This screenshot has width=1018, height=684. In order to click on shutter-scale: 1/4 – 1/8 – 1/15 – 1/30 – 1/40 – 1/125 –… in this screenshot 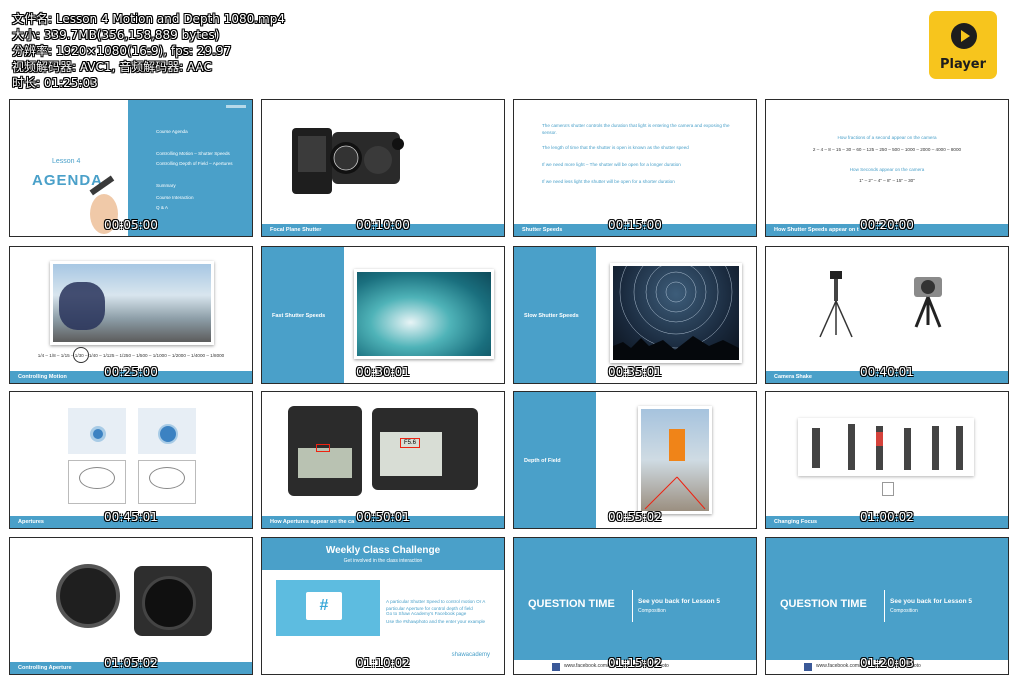, I will do `click(131, 355)`.